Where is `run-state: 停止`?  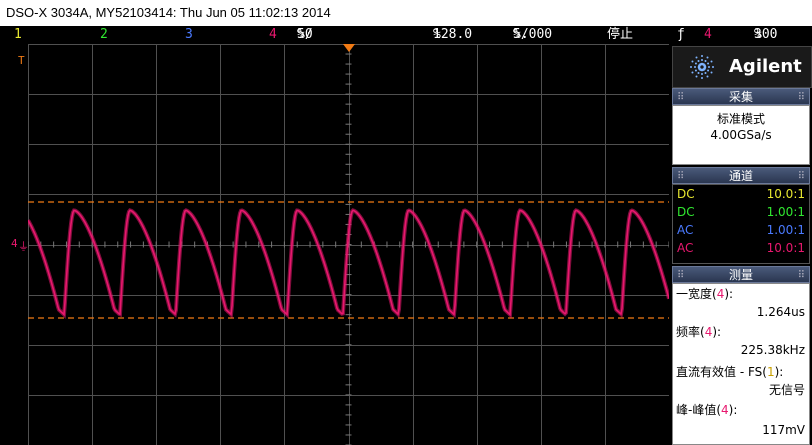 run-state: 停止 is located at coordinates (620, 35).